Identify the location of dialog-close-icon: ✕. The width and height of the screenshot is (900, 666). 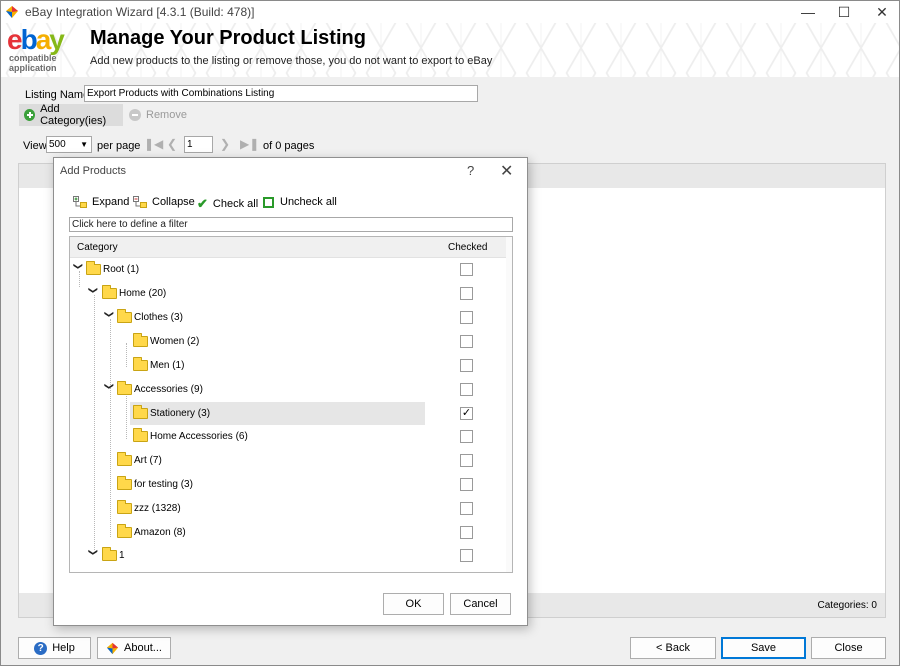
(506, 171).